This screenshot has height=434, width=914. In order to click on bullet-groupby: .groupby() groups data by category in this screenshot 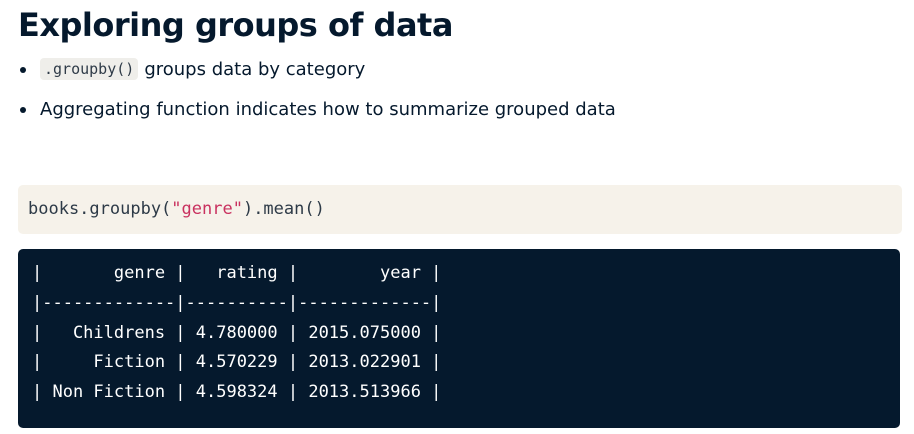, I will do `click(317, 70)`.